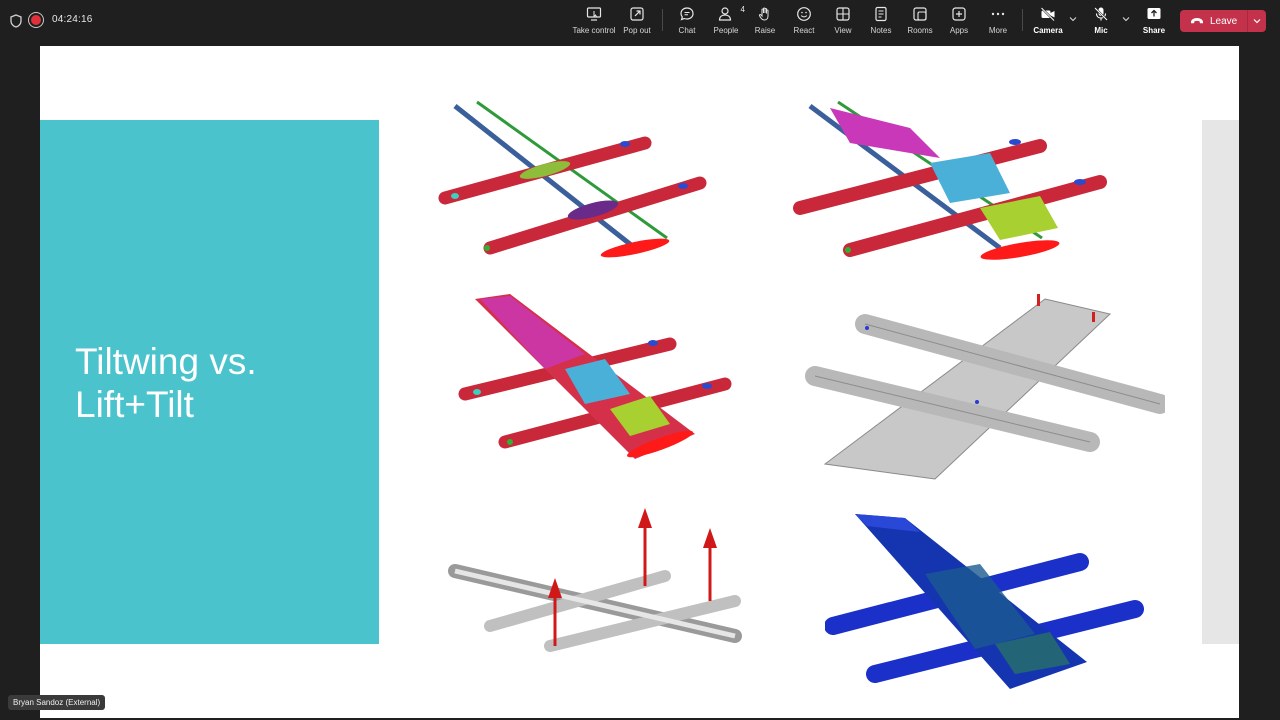 The width and height of the screenshot is (1280, 720). What do you see at coordinates (637, 22) in the screenshot?
I see `pop-out-button: Pop out` at bounding box center [637, 22].